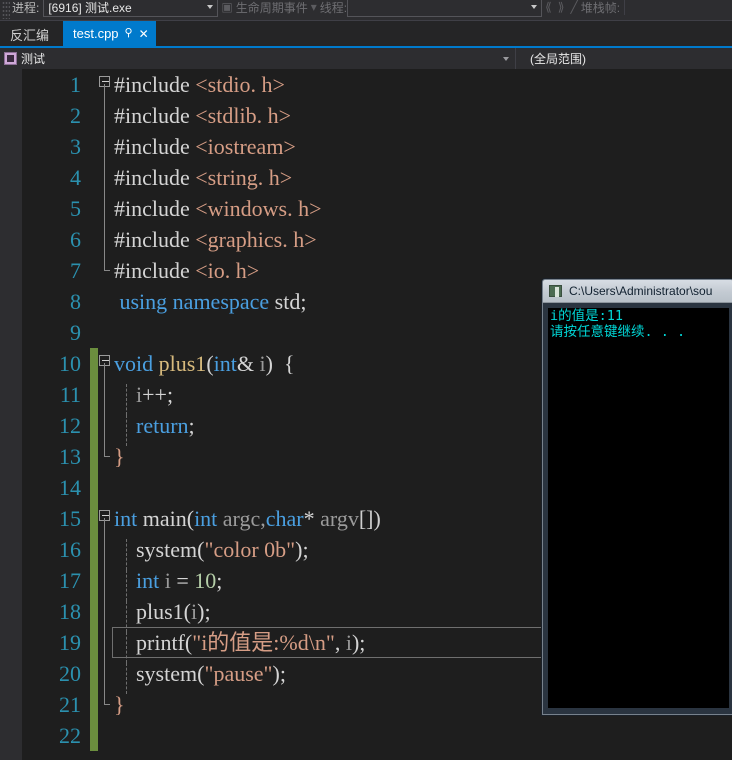  Describe the element at coordinates (70, 642) in the screenshot. I see `line-number: 19` at that location.